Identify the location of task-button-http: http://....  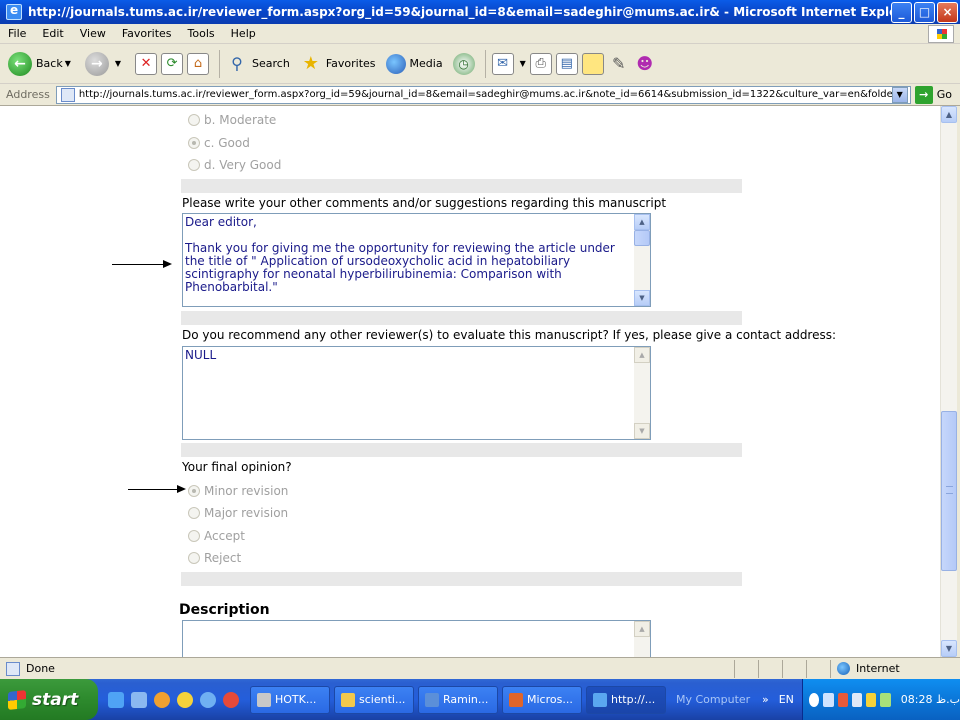
(626, 699).